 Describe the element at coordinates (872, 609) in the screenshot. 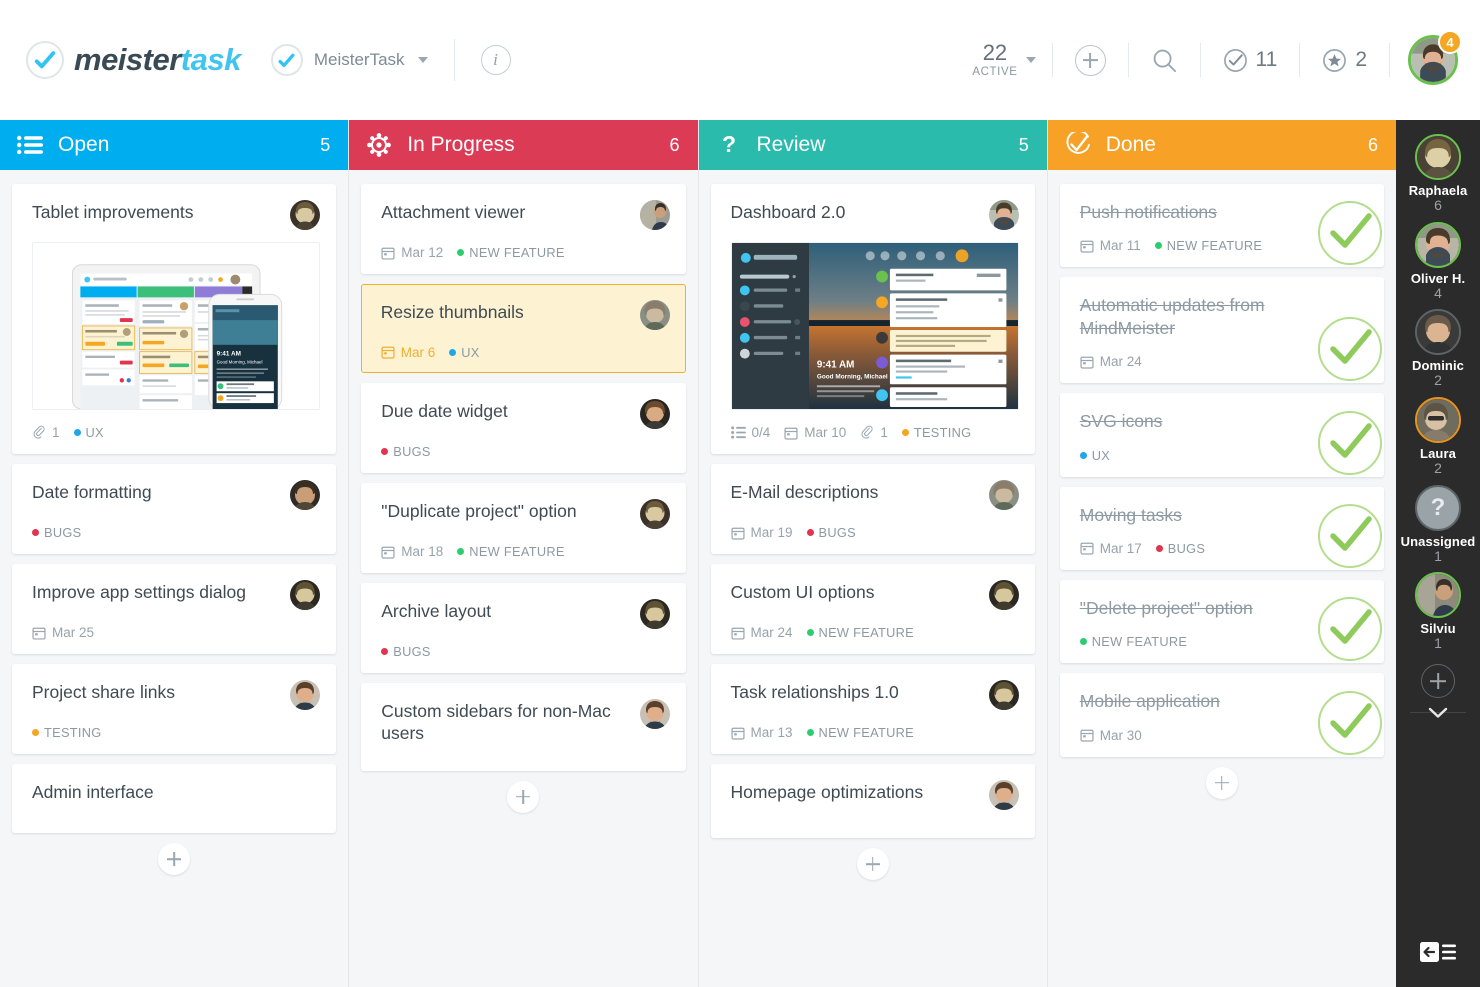

I see `task-card: Custom UI options Mar 24 NEW FEATURE` at that location.